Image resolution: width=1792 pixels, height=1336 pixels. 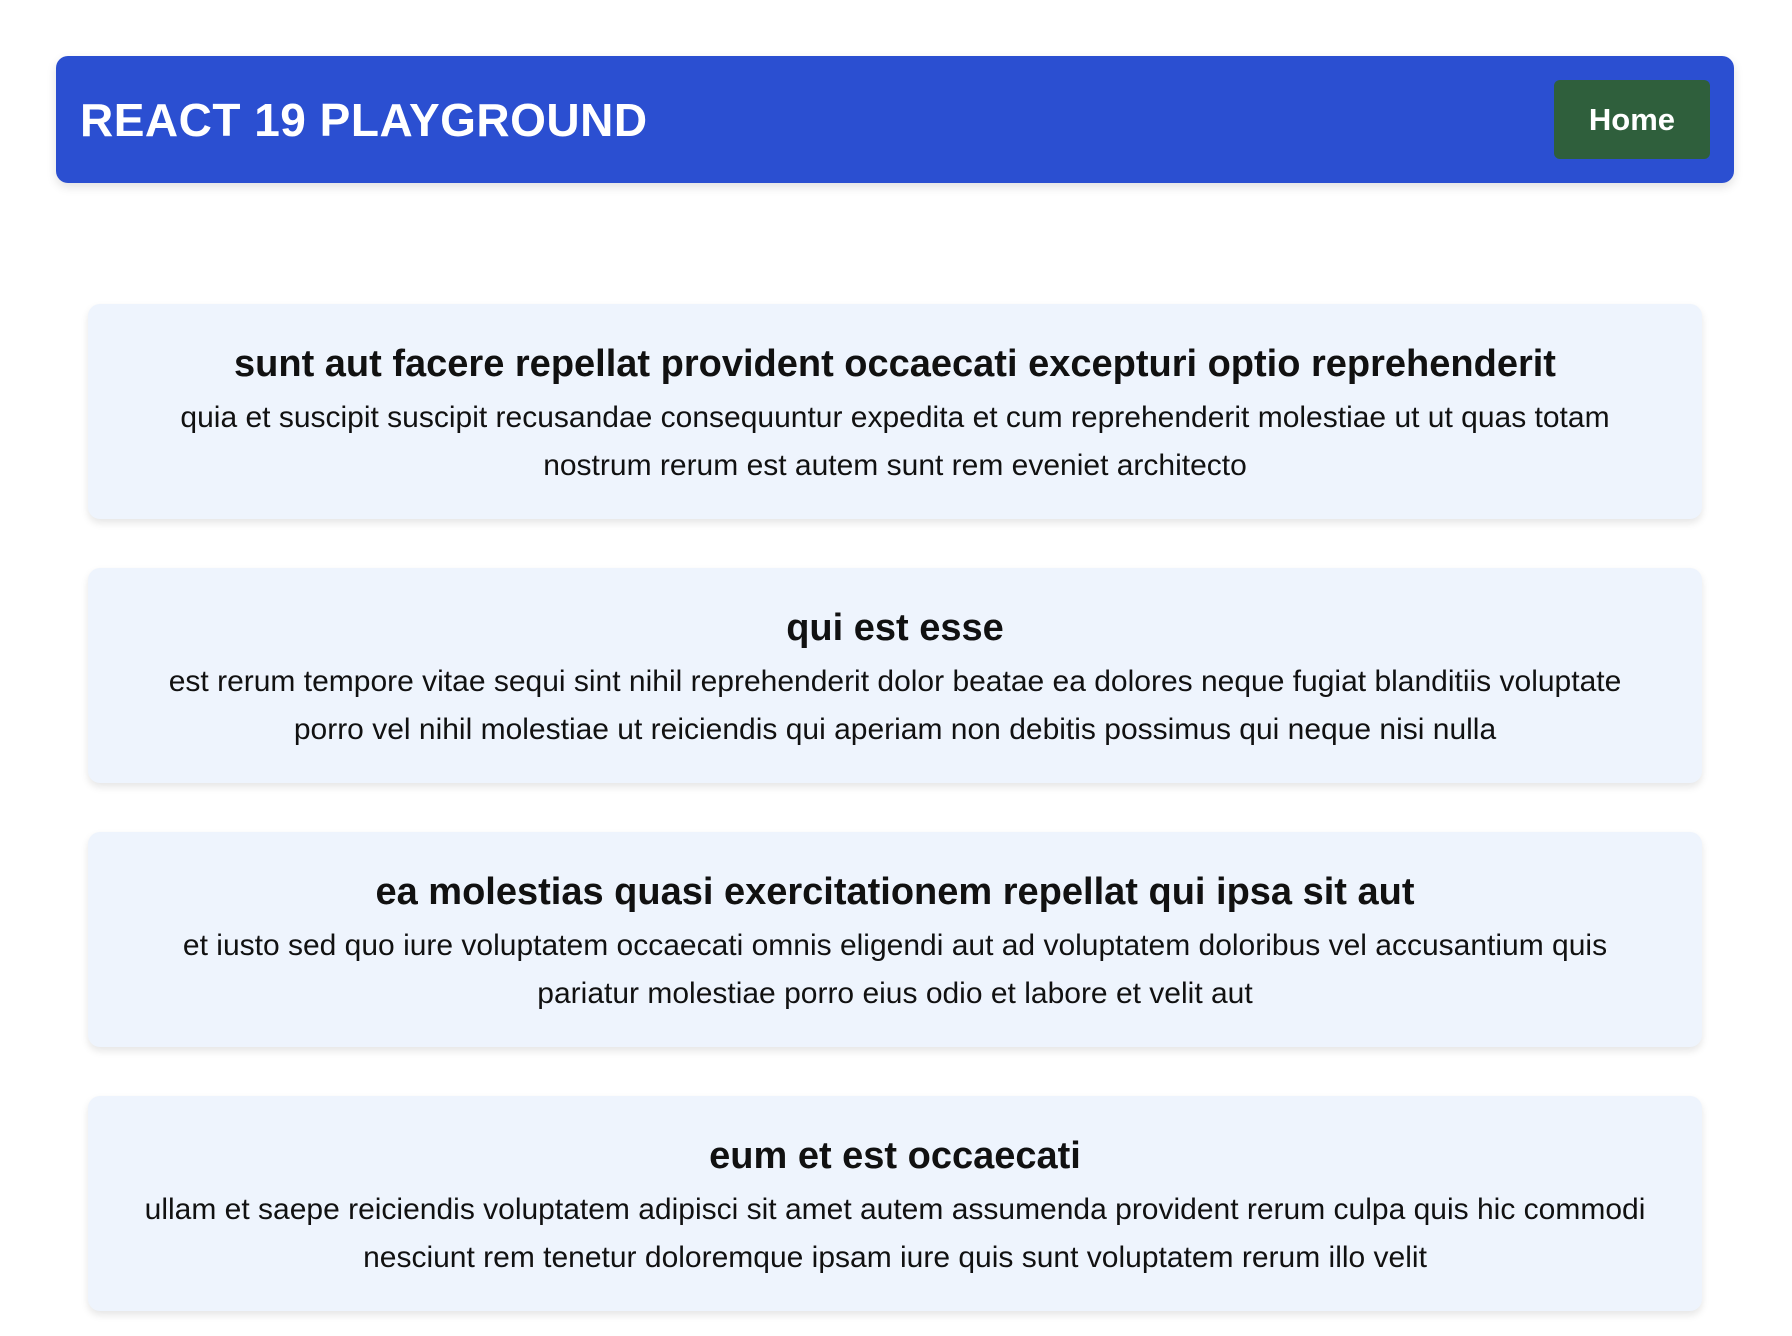 I want to click on home-button: Home, so click(x=1632, y=119).